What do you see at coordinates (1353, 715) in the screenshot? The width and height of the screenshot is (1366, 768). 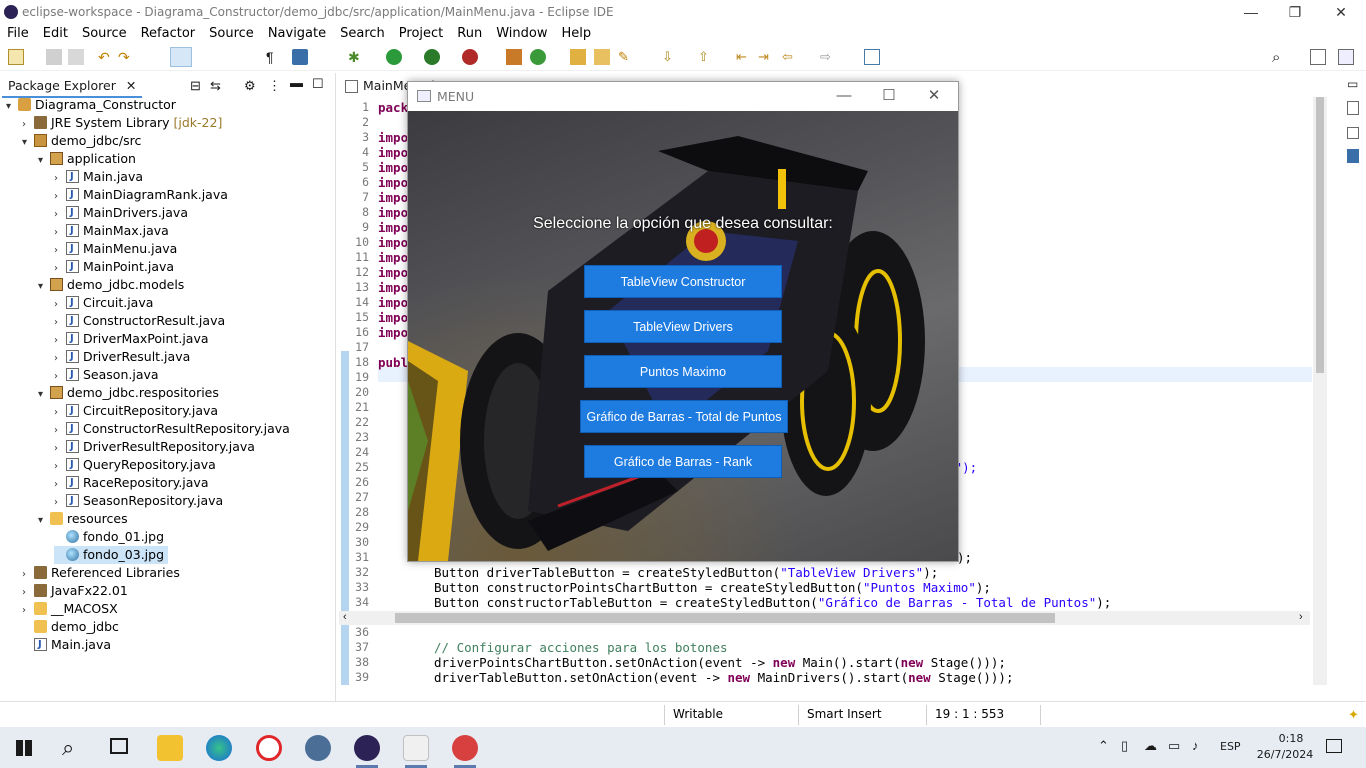 I see `lightbulb-icon: ✦` at bounding box center [1353, 715].